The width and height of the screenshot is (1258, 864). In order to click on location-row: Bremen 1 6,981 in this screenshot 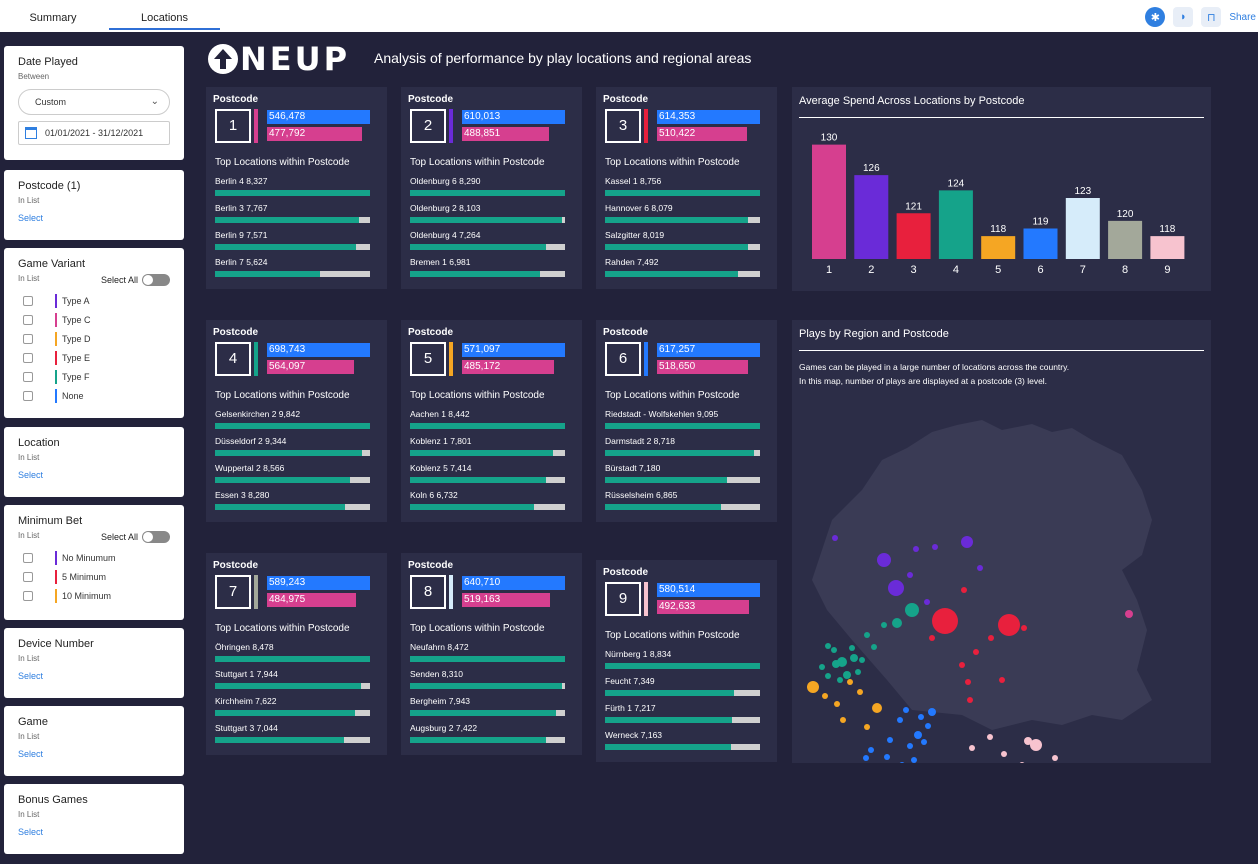, I will do `click(487, 267)`.